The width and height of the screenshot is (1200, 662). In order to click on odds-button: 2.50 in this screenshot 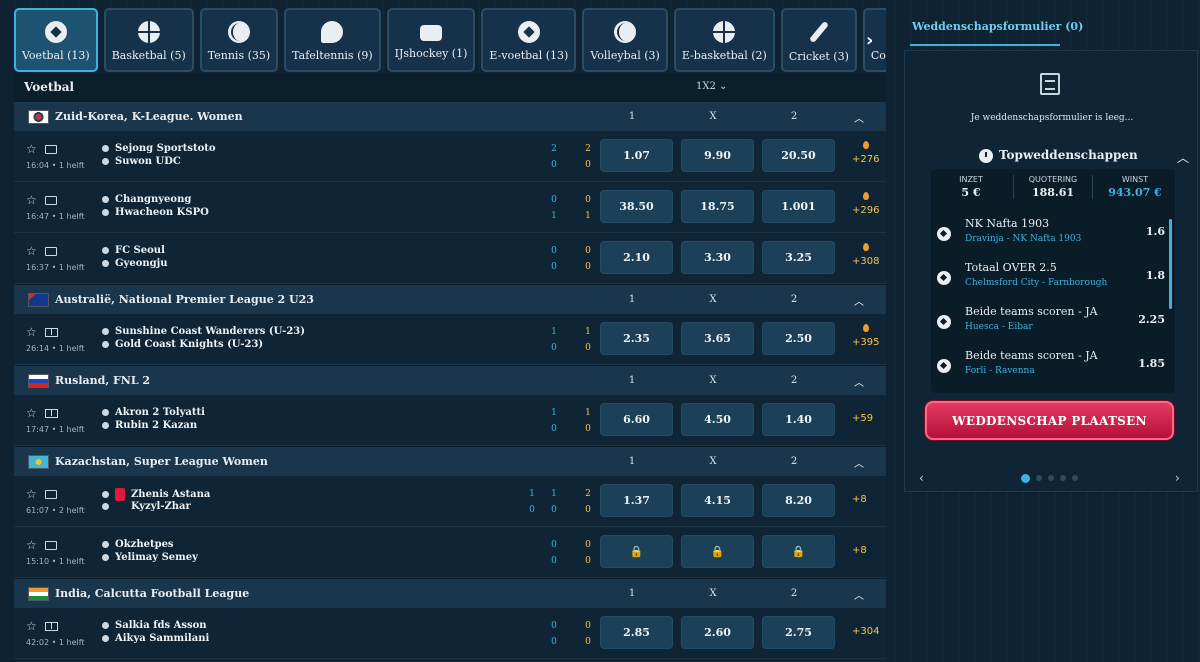, I will do `click(798, 338)`.